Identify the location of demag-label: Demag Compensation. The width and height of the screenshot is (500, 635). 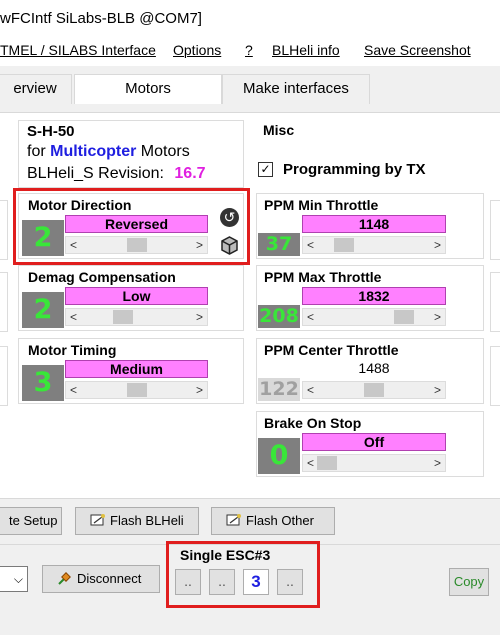
(102, 277).